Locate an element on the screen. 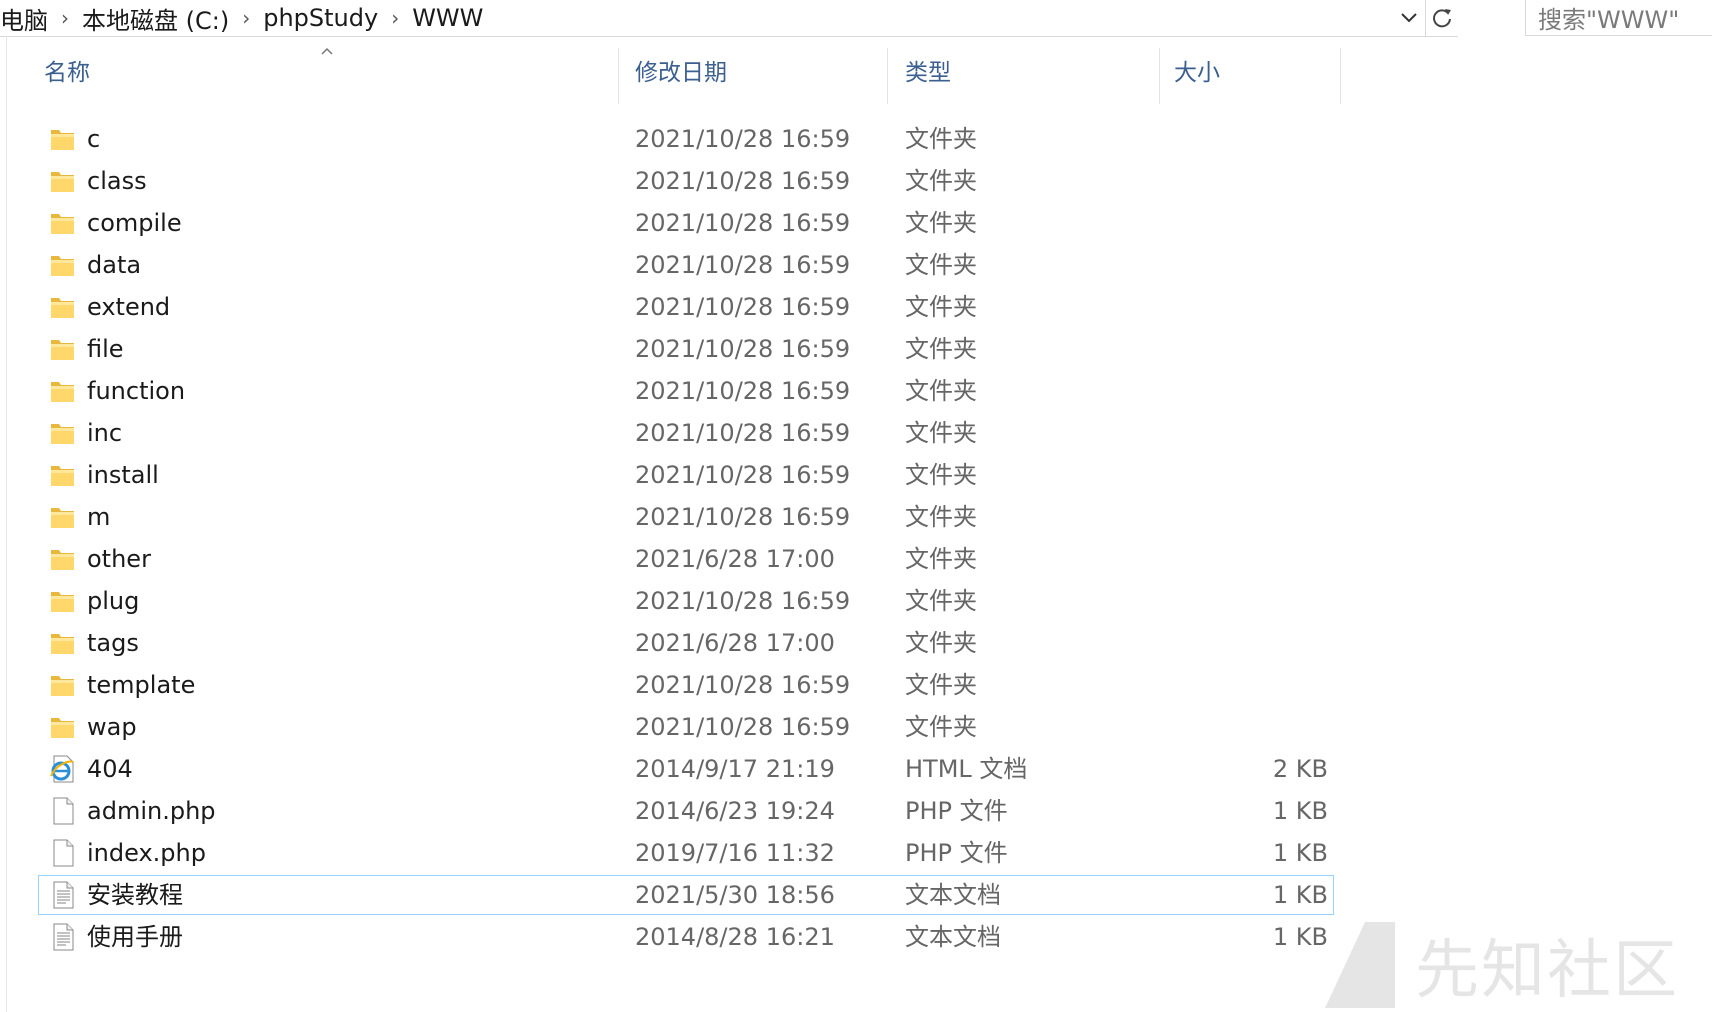 Image resolution: width=1712 pixels, height=1012 pixels. address-bar-area: 电脑 › 本地磁盘 (C:) › phpStudy › WWW 搜索"WWW" is located at coordinates (856, 18).